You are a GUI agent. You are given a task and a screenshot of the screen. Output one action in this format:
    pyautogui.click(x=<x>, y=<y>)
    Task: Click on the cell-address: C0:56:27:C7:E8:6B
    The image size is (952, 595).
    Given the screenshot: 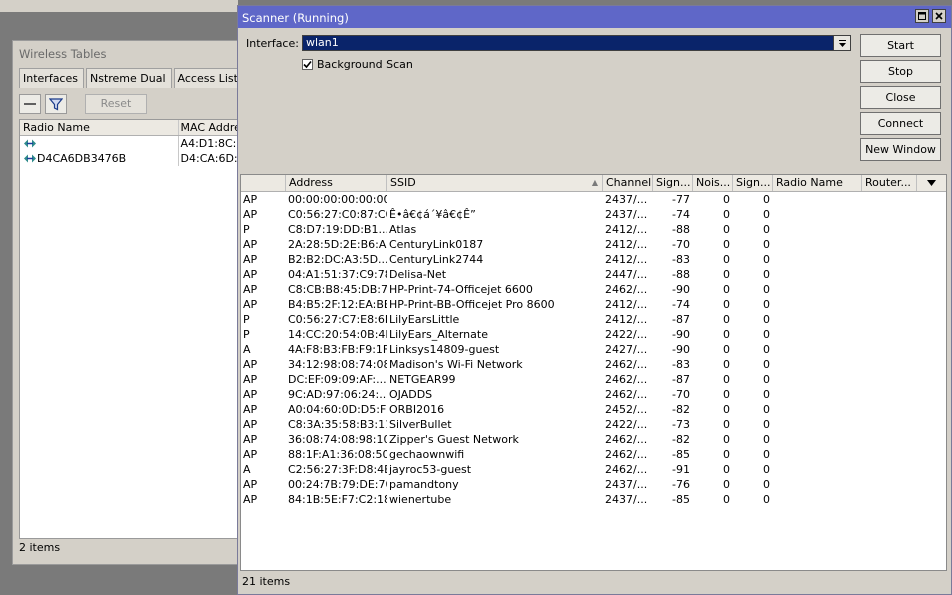 What is the action you would take?
    pyautogui.click(x=337, y=319)
    